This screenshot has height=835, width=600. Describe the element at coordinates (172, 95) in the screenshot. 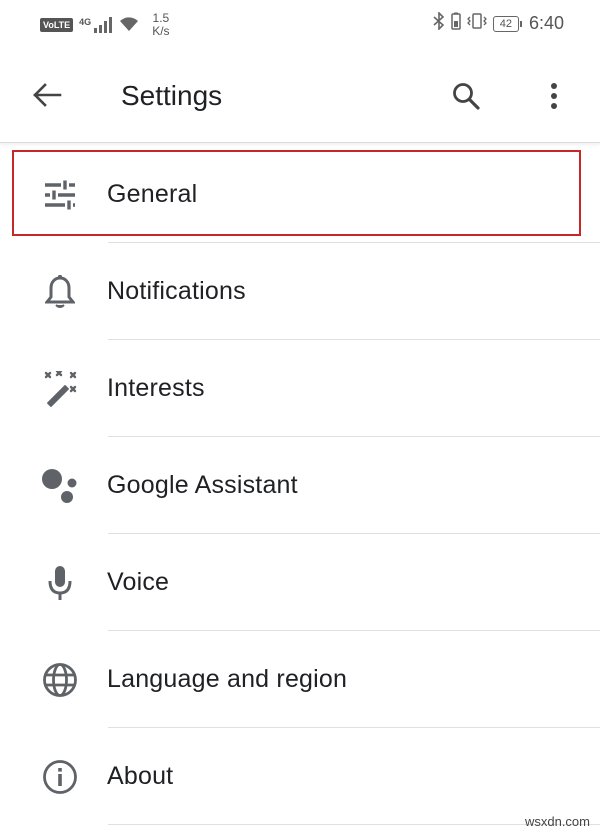

I see `page-title: Settings` at that location.